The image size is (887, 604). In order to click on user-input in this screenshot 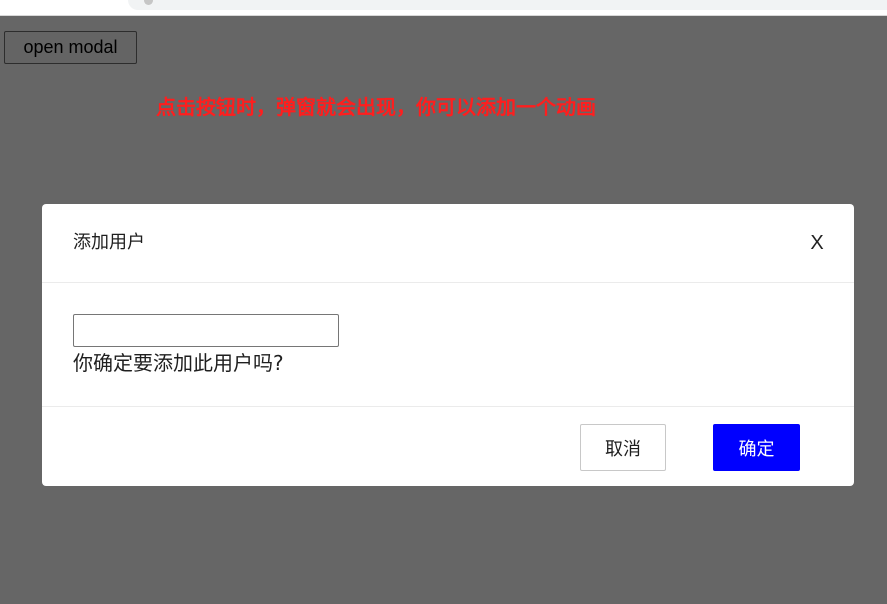, I will do `click(206, 330)`.